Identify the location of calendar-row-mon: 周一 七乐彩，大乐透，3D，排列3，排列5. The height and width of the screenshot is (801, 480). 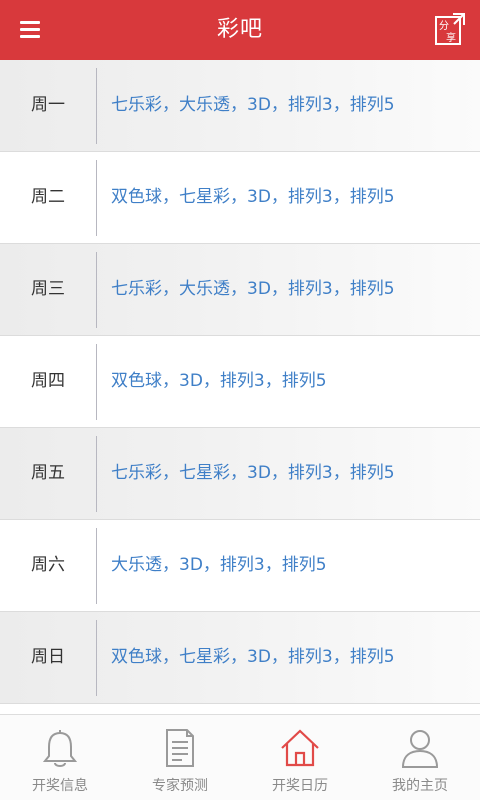
(240, 106).